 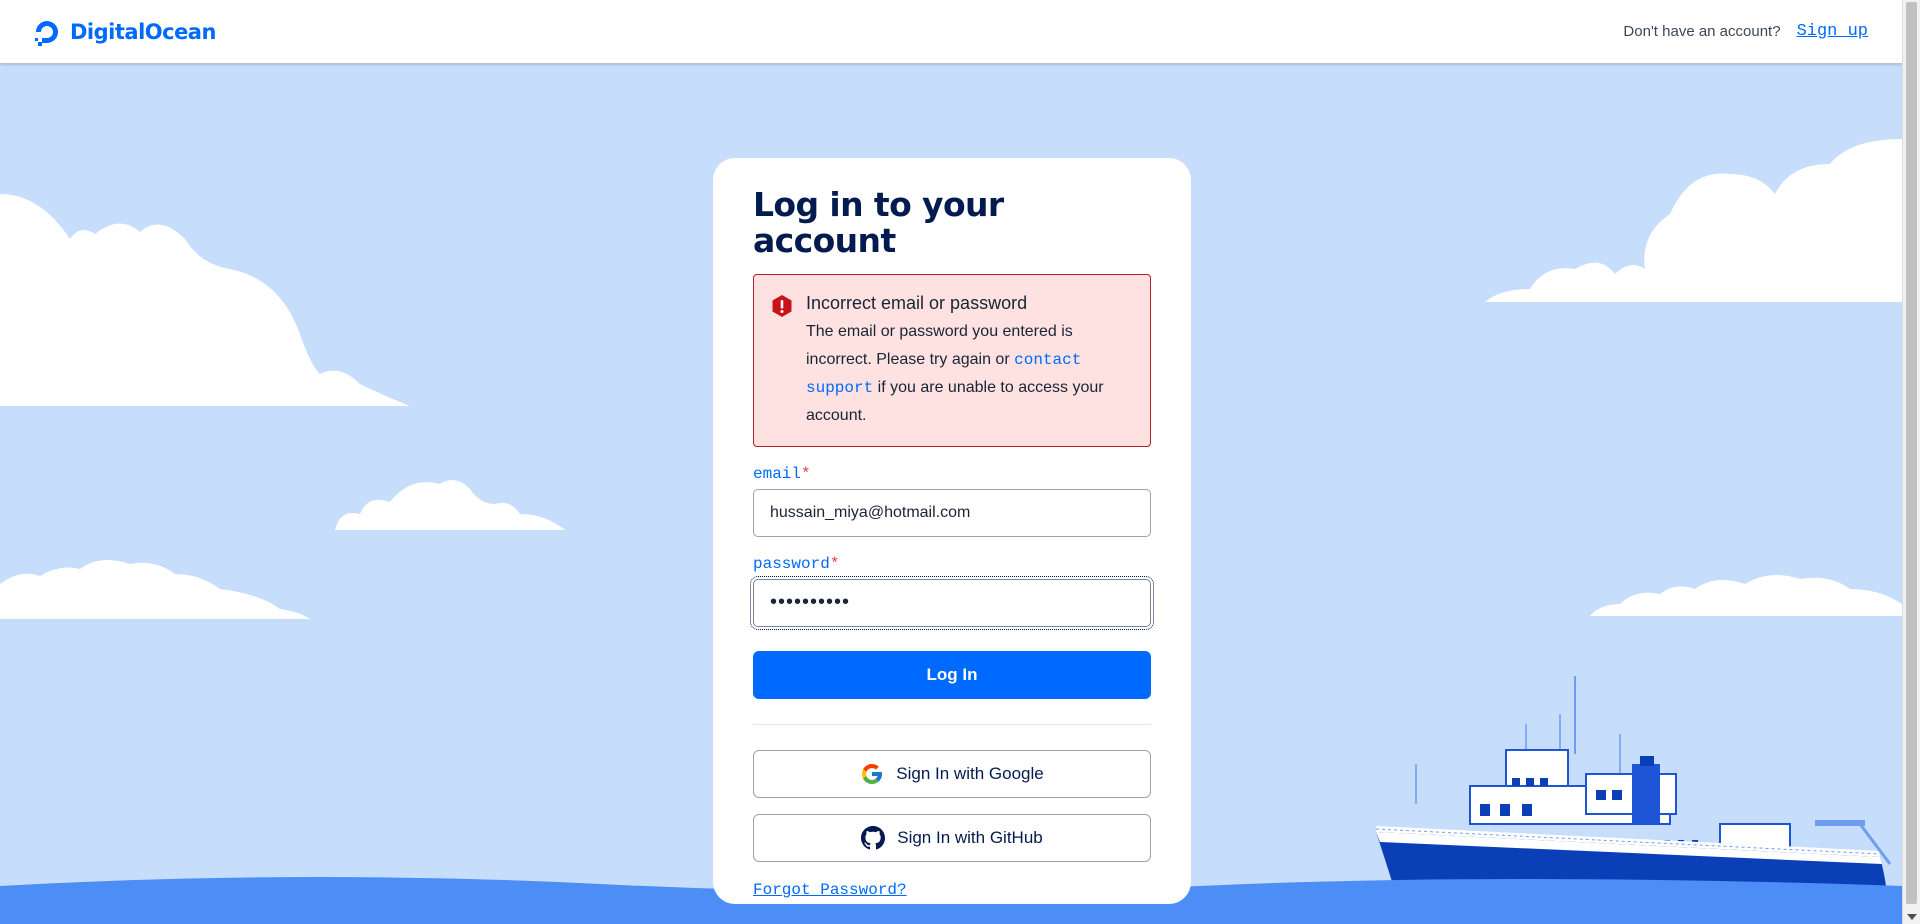 What do you see at coordinates (830, 890) in the screenshot?
I see `forgot-password-link: Forgot Password?` at bounding box center [830, 890].